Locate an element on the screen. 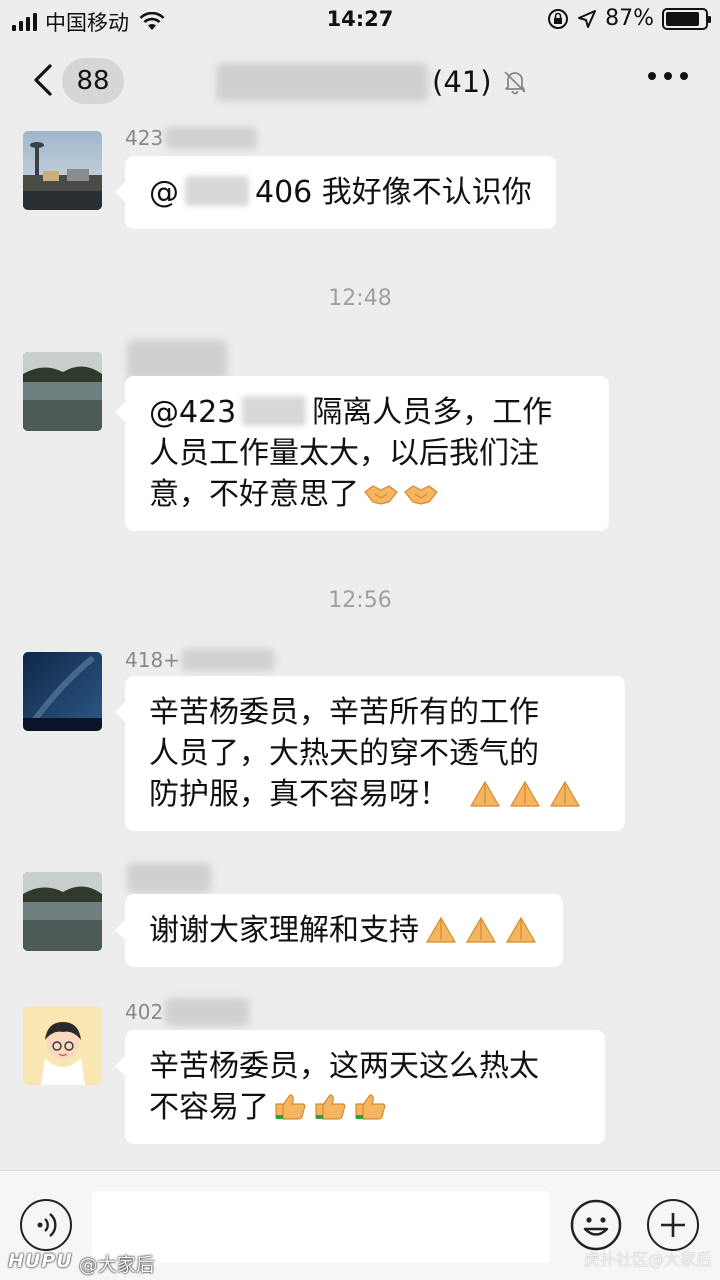 The height and width of the screenshot is (1280, 720). more-dots-icon is located at coordinates (668, 76).